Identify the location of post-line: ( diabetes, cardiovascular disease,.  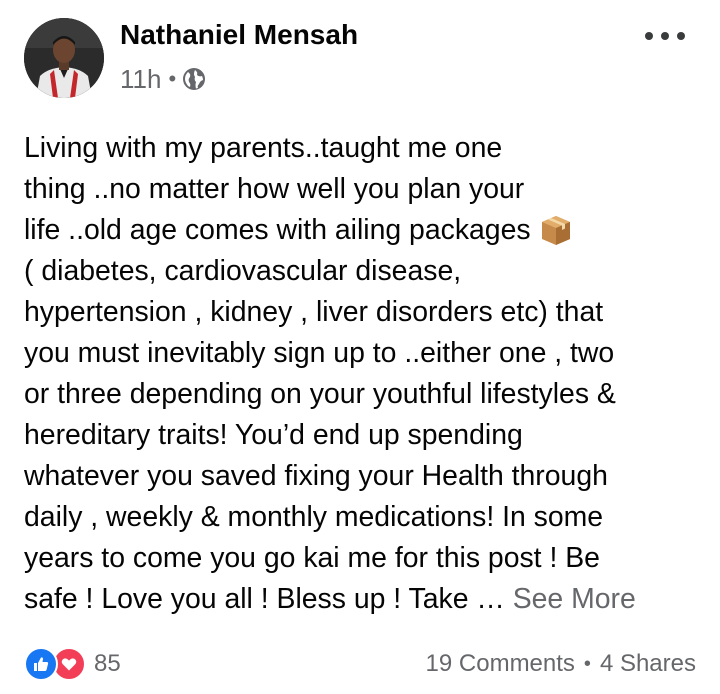
(243, 271).